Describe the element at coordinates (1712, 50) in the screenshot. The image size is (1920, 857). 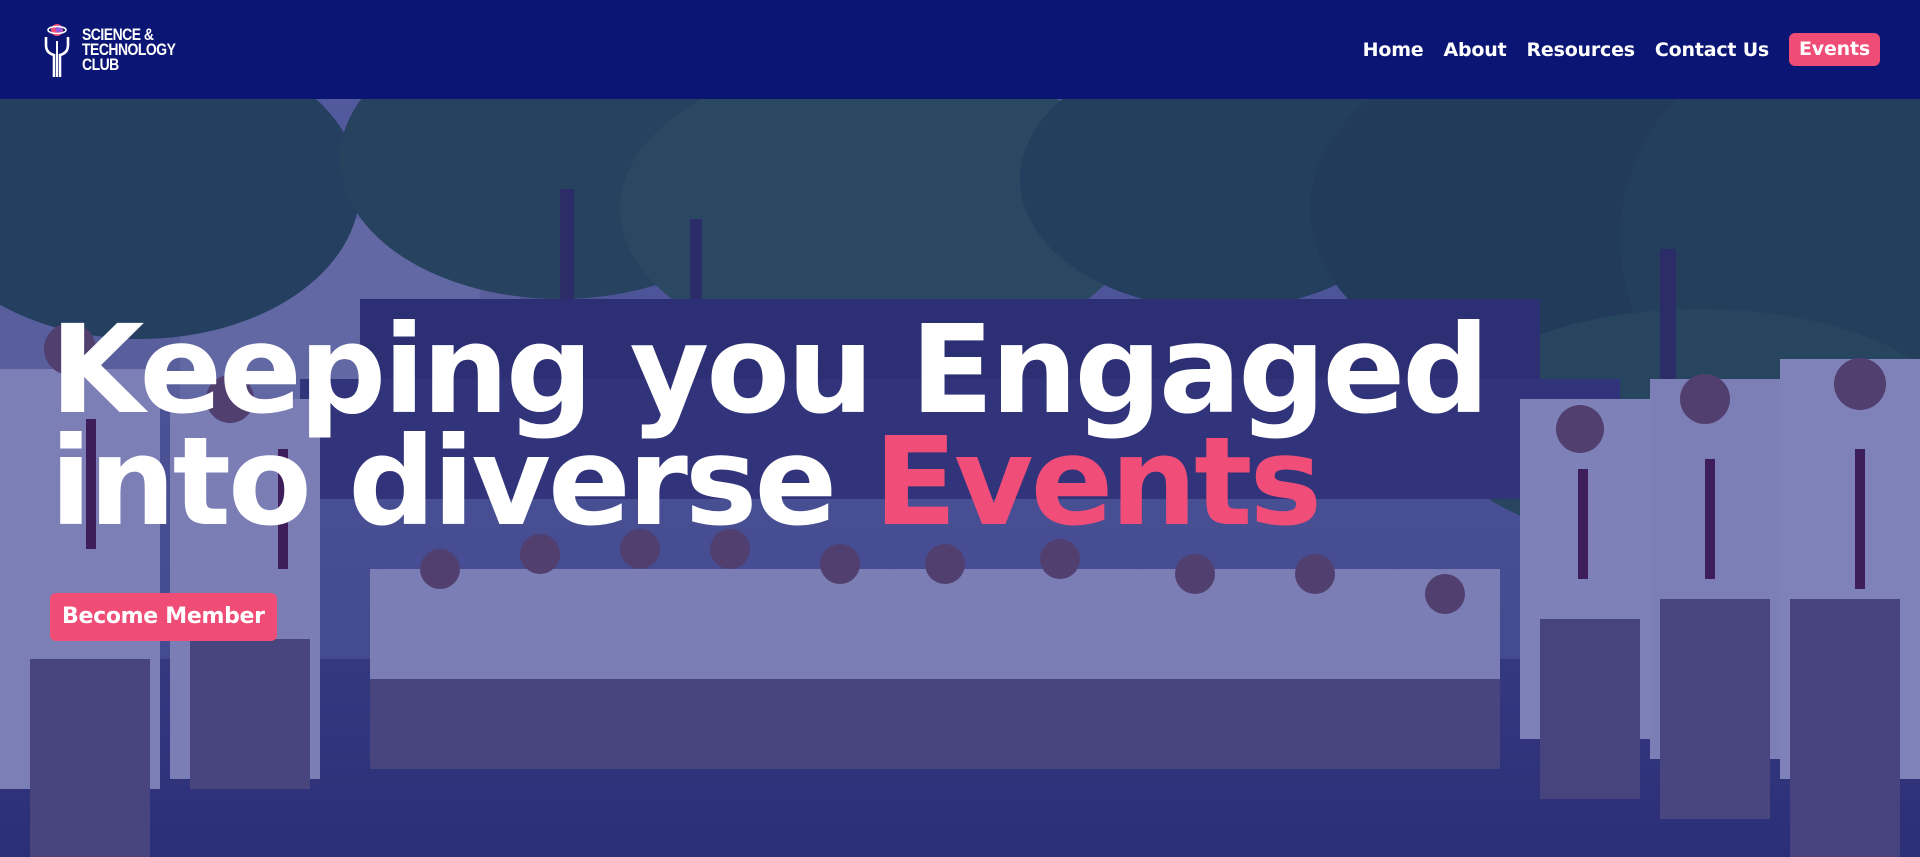
I see `nav-contact-link: Contact Us` at that location.